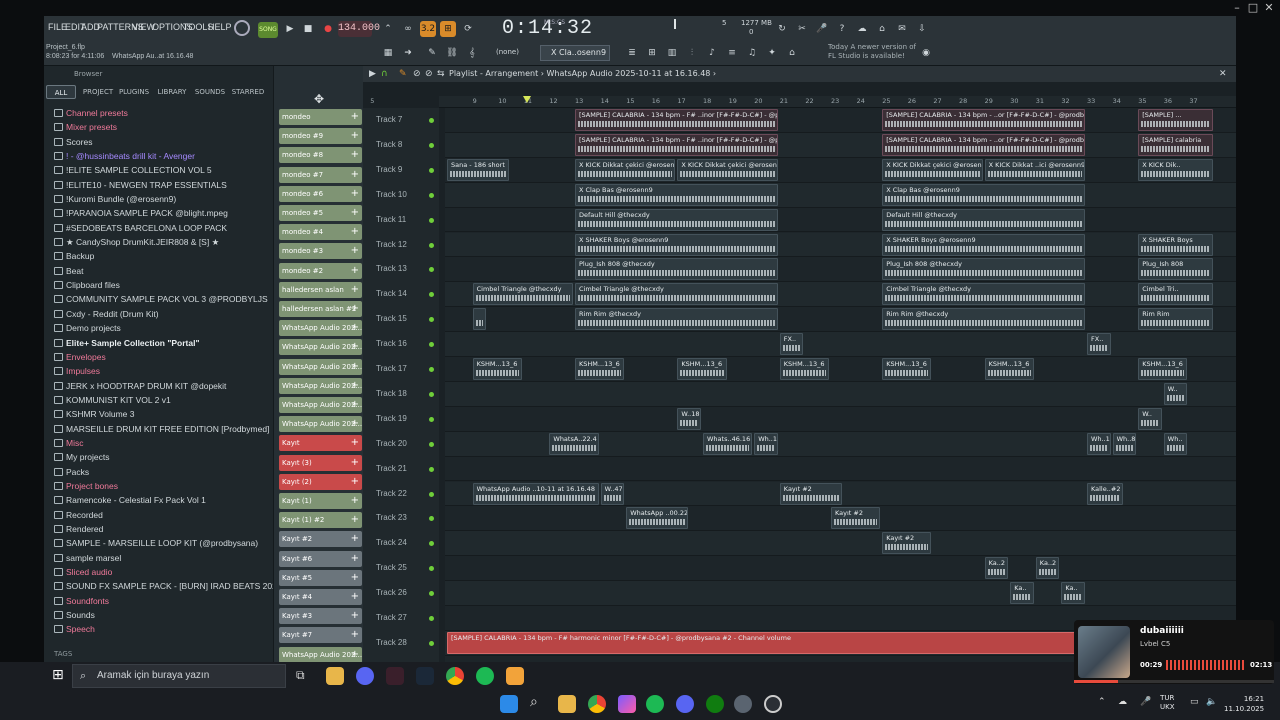 This screenshot has width=1280, height=720. I want to click on network-icon: ▭, so click(1194, 702).